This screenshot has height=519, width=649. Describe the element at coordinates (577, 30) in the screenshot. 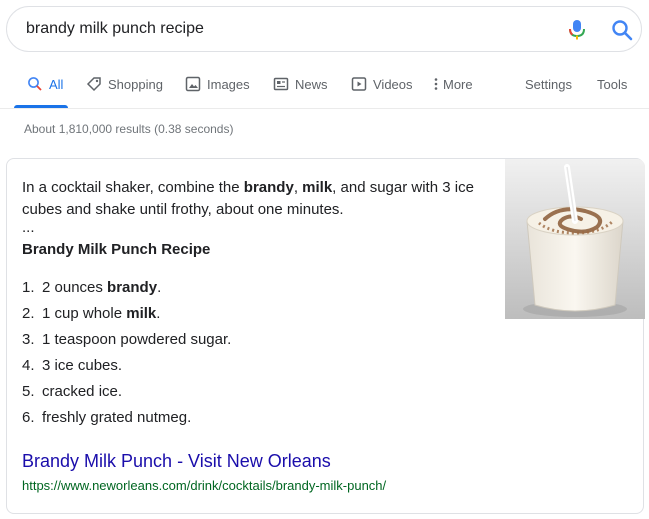

I see `microphone-icon` at that location.